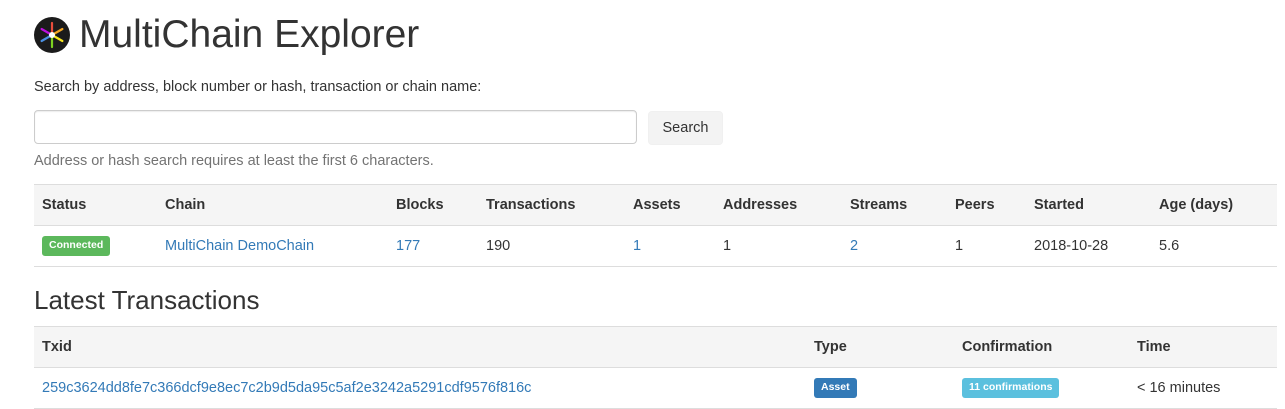 Image resolution: width=1285 pixels, height=409 pixels. Describe the element at coordinates (1154, 347) in the screenshot. I see `time-header: Time` at that location.